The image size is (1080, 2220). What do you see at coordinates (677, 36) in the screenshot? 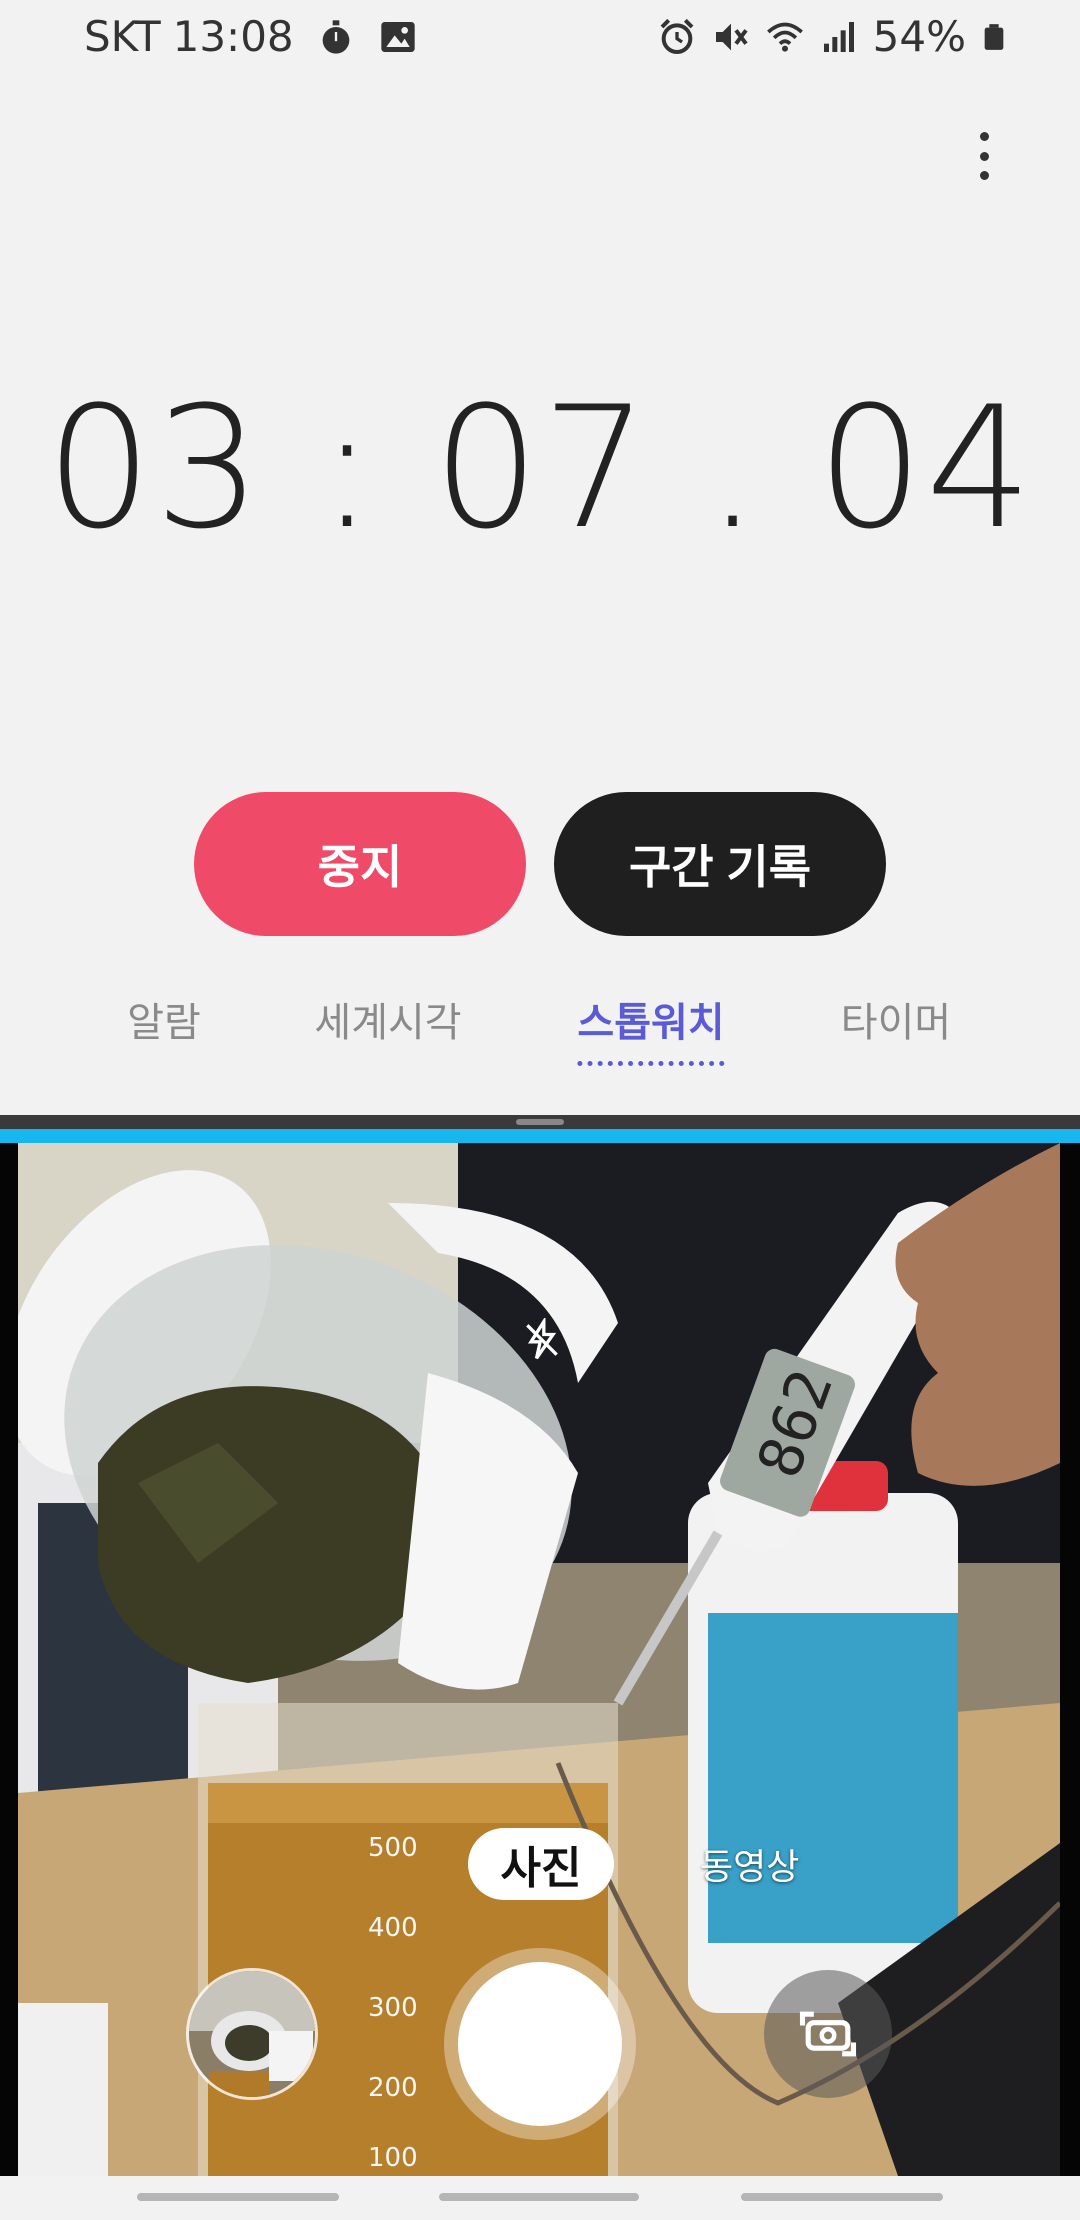
I see `alarm-icon` at bounding box center [677, 36].